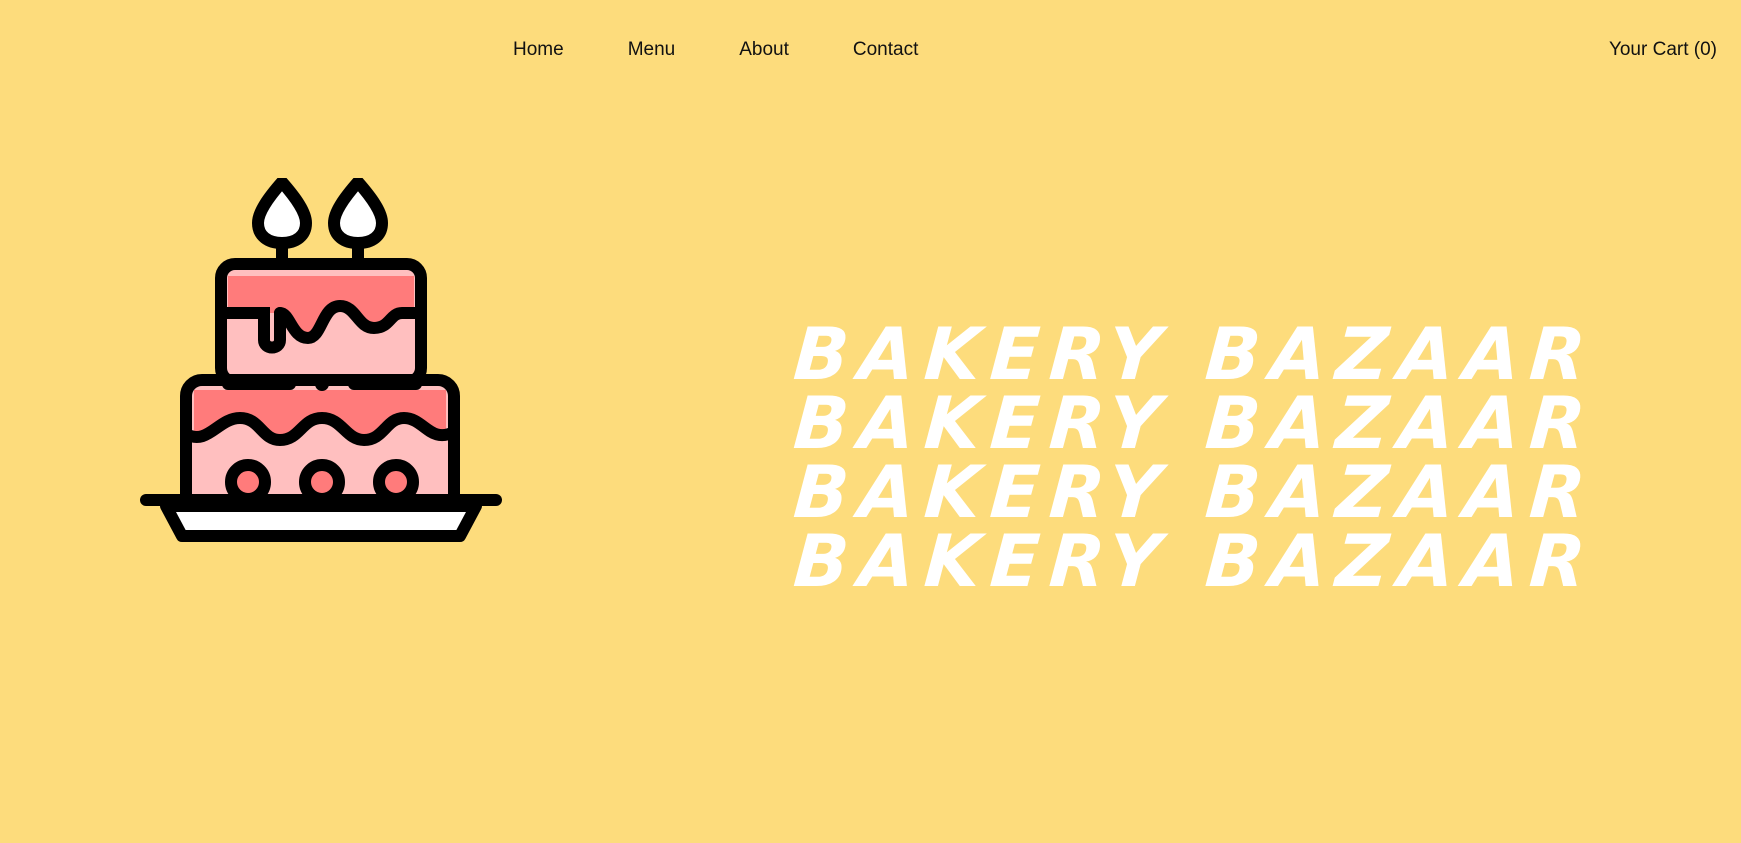 The width and height of the screenshot is (1741, 843). What do you see at coordinates (764, 50) in the screenshot?
I see `nav-link-about: About` at bounding box center [764, 50].